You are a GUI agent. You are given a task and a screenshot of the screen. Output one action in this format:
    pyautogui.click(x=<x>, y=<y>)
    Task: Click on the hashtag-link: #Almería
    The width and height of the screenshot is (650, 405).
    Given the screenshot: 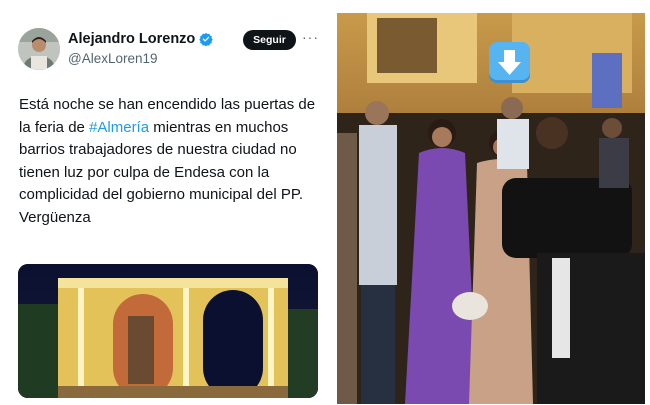 What is the action you would take?
    pyautogui.click(x=119, y=127)
    